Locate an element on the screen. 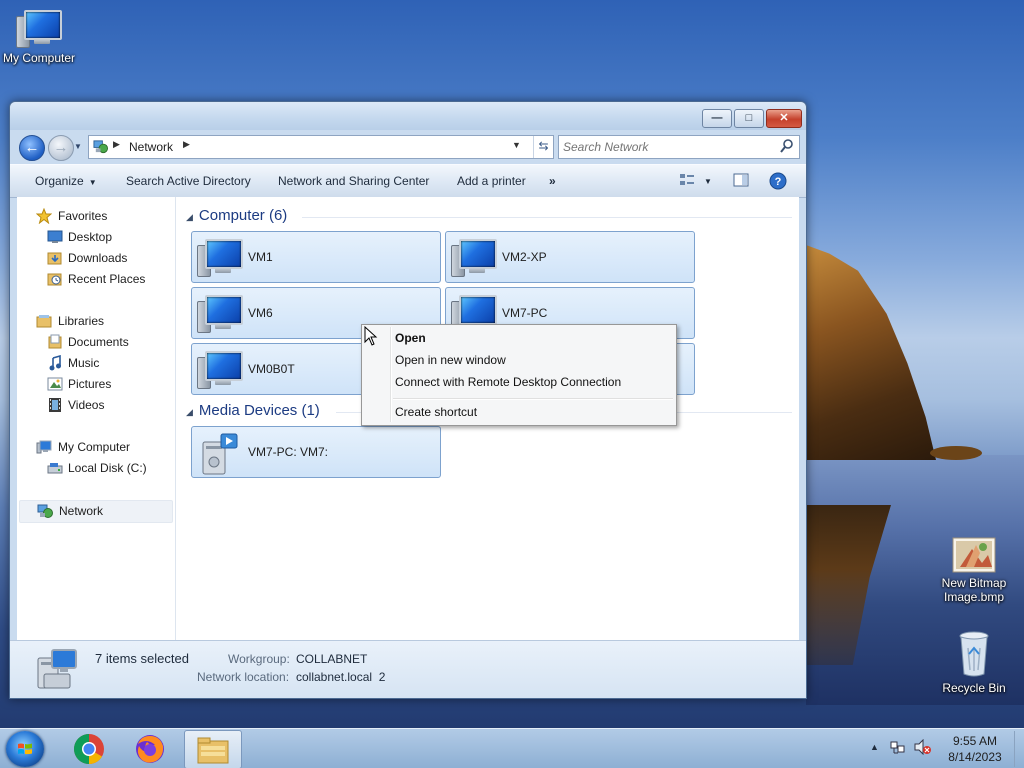 This screenshot has width=1024, height=768. network-sharing-center-button: Network and Sharing Center is located at coordinates (353, 181).